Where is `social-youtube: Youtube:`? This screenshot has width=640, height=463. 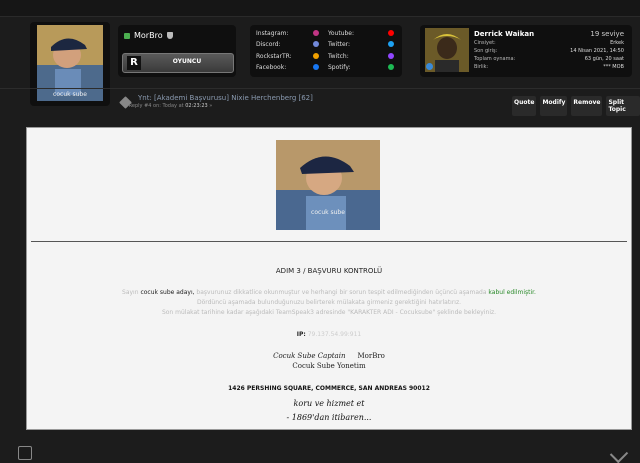 social-youtube: Youtube: is located at coordinates (341, 33).